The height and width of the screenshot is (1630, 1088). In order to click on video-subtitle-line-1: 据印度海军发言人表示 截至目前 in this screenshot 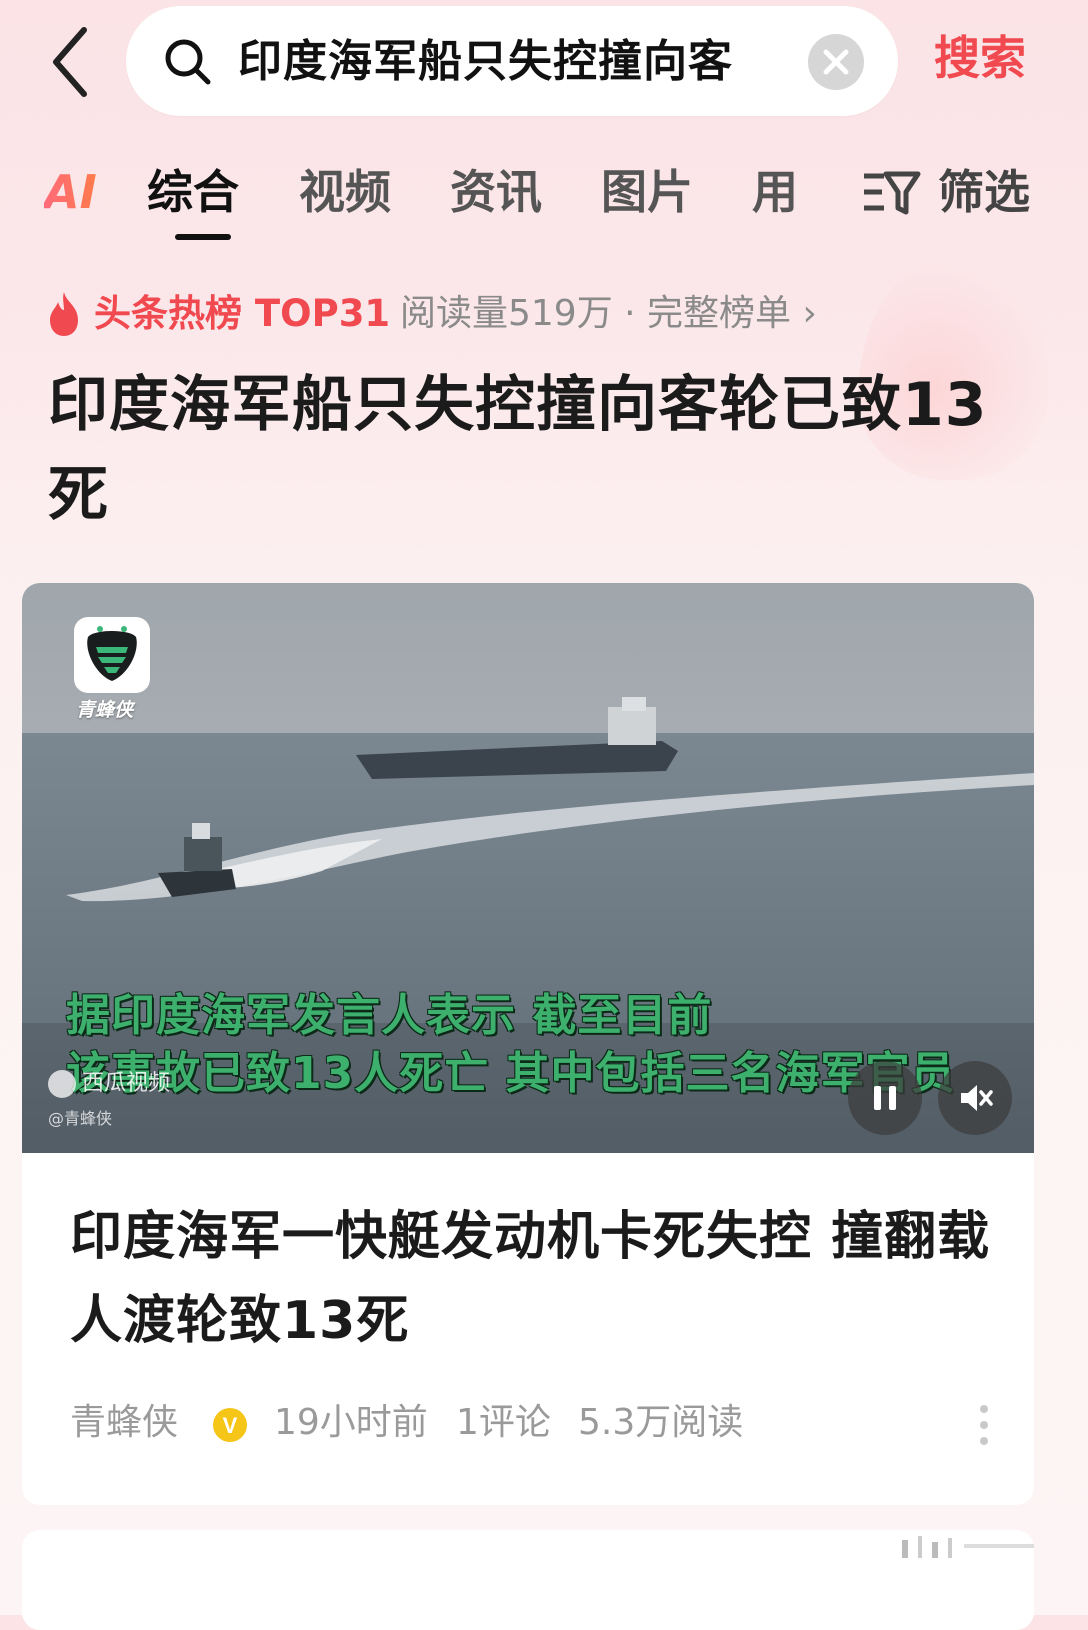, I will do `click(389, 1015)`.